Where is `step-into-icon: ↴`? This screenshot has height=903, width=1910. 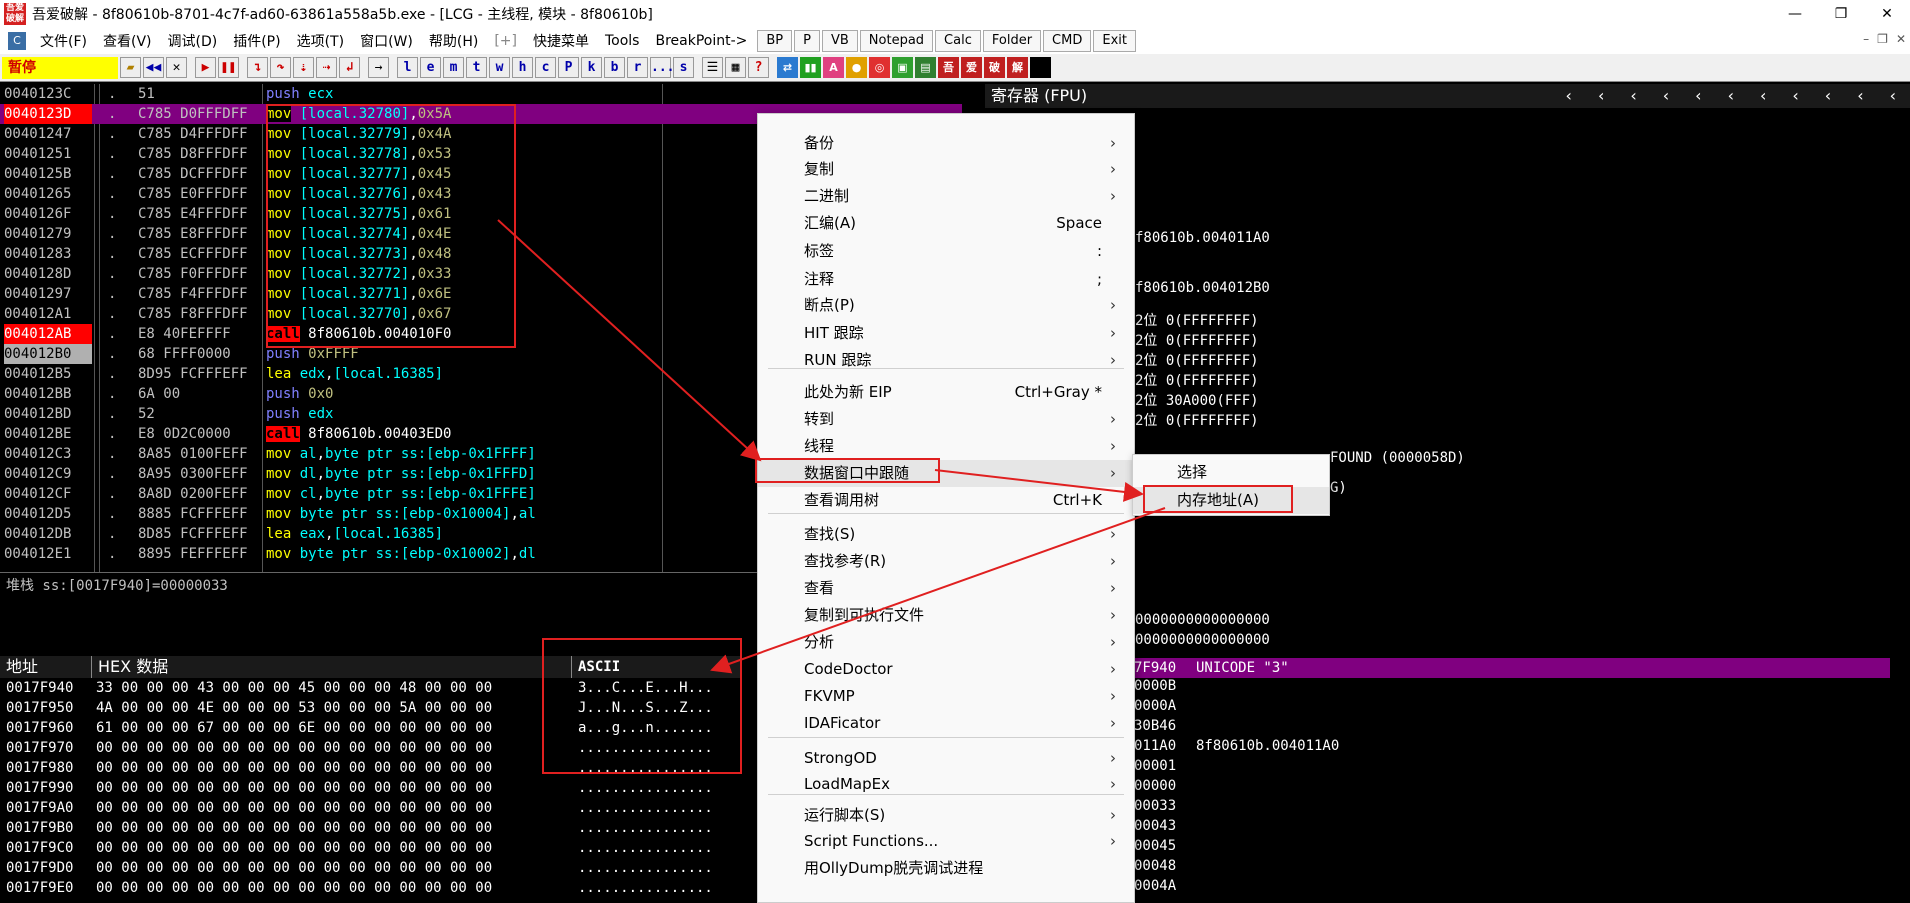
step-into-icon: ↴ is located at coordinates (257, 67).